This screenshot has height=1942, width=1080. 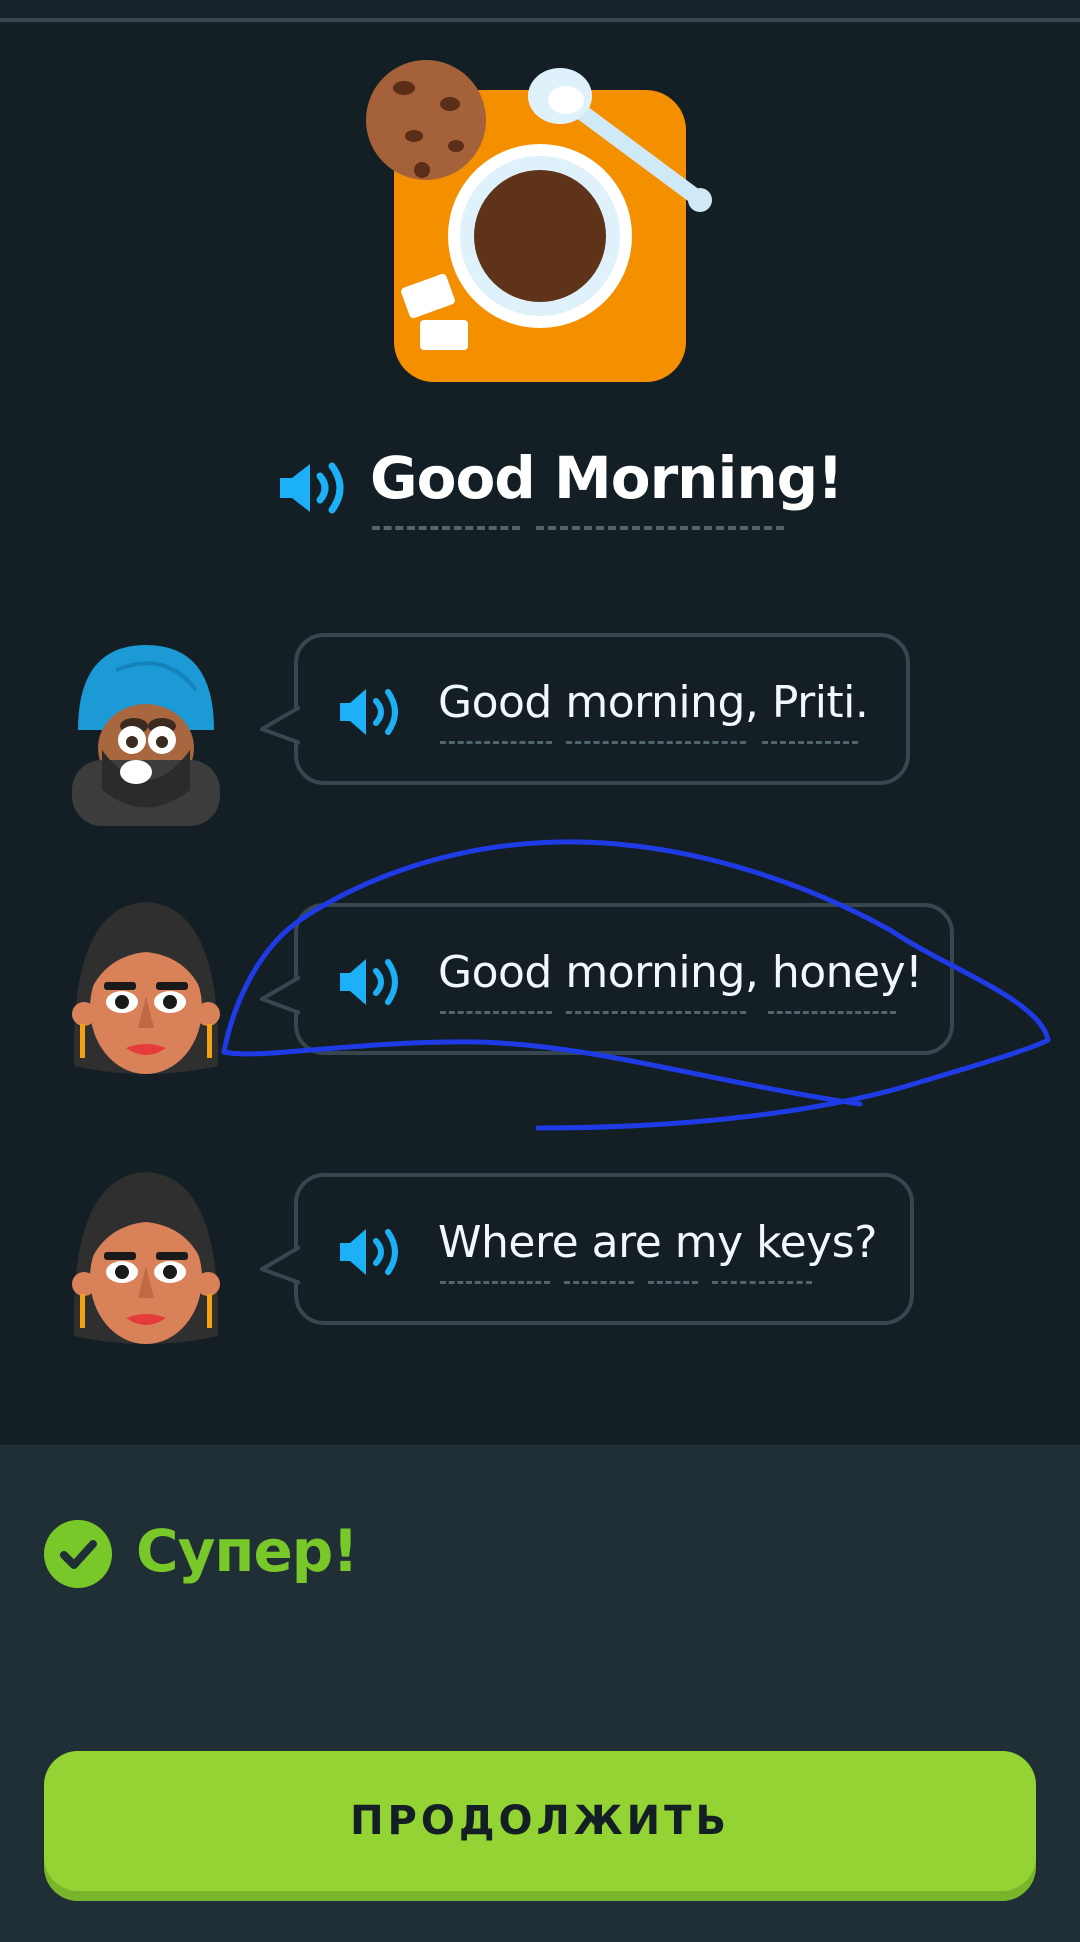 I want to click on dialogue-bubble: Good morning, Priti., so click(x=585, y=709).